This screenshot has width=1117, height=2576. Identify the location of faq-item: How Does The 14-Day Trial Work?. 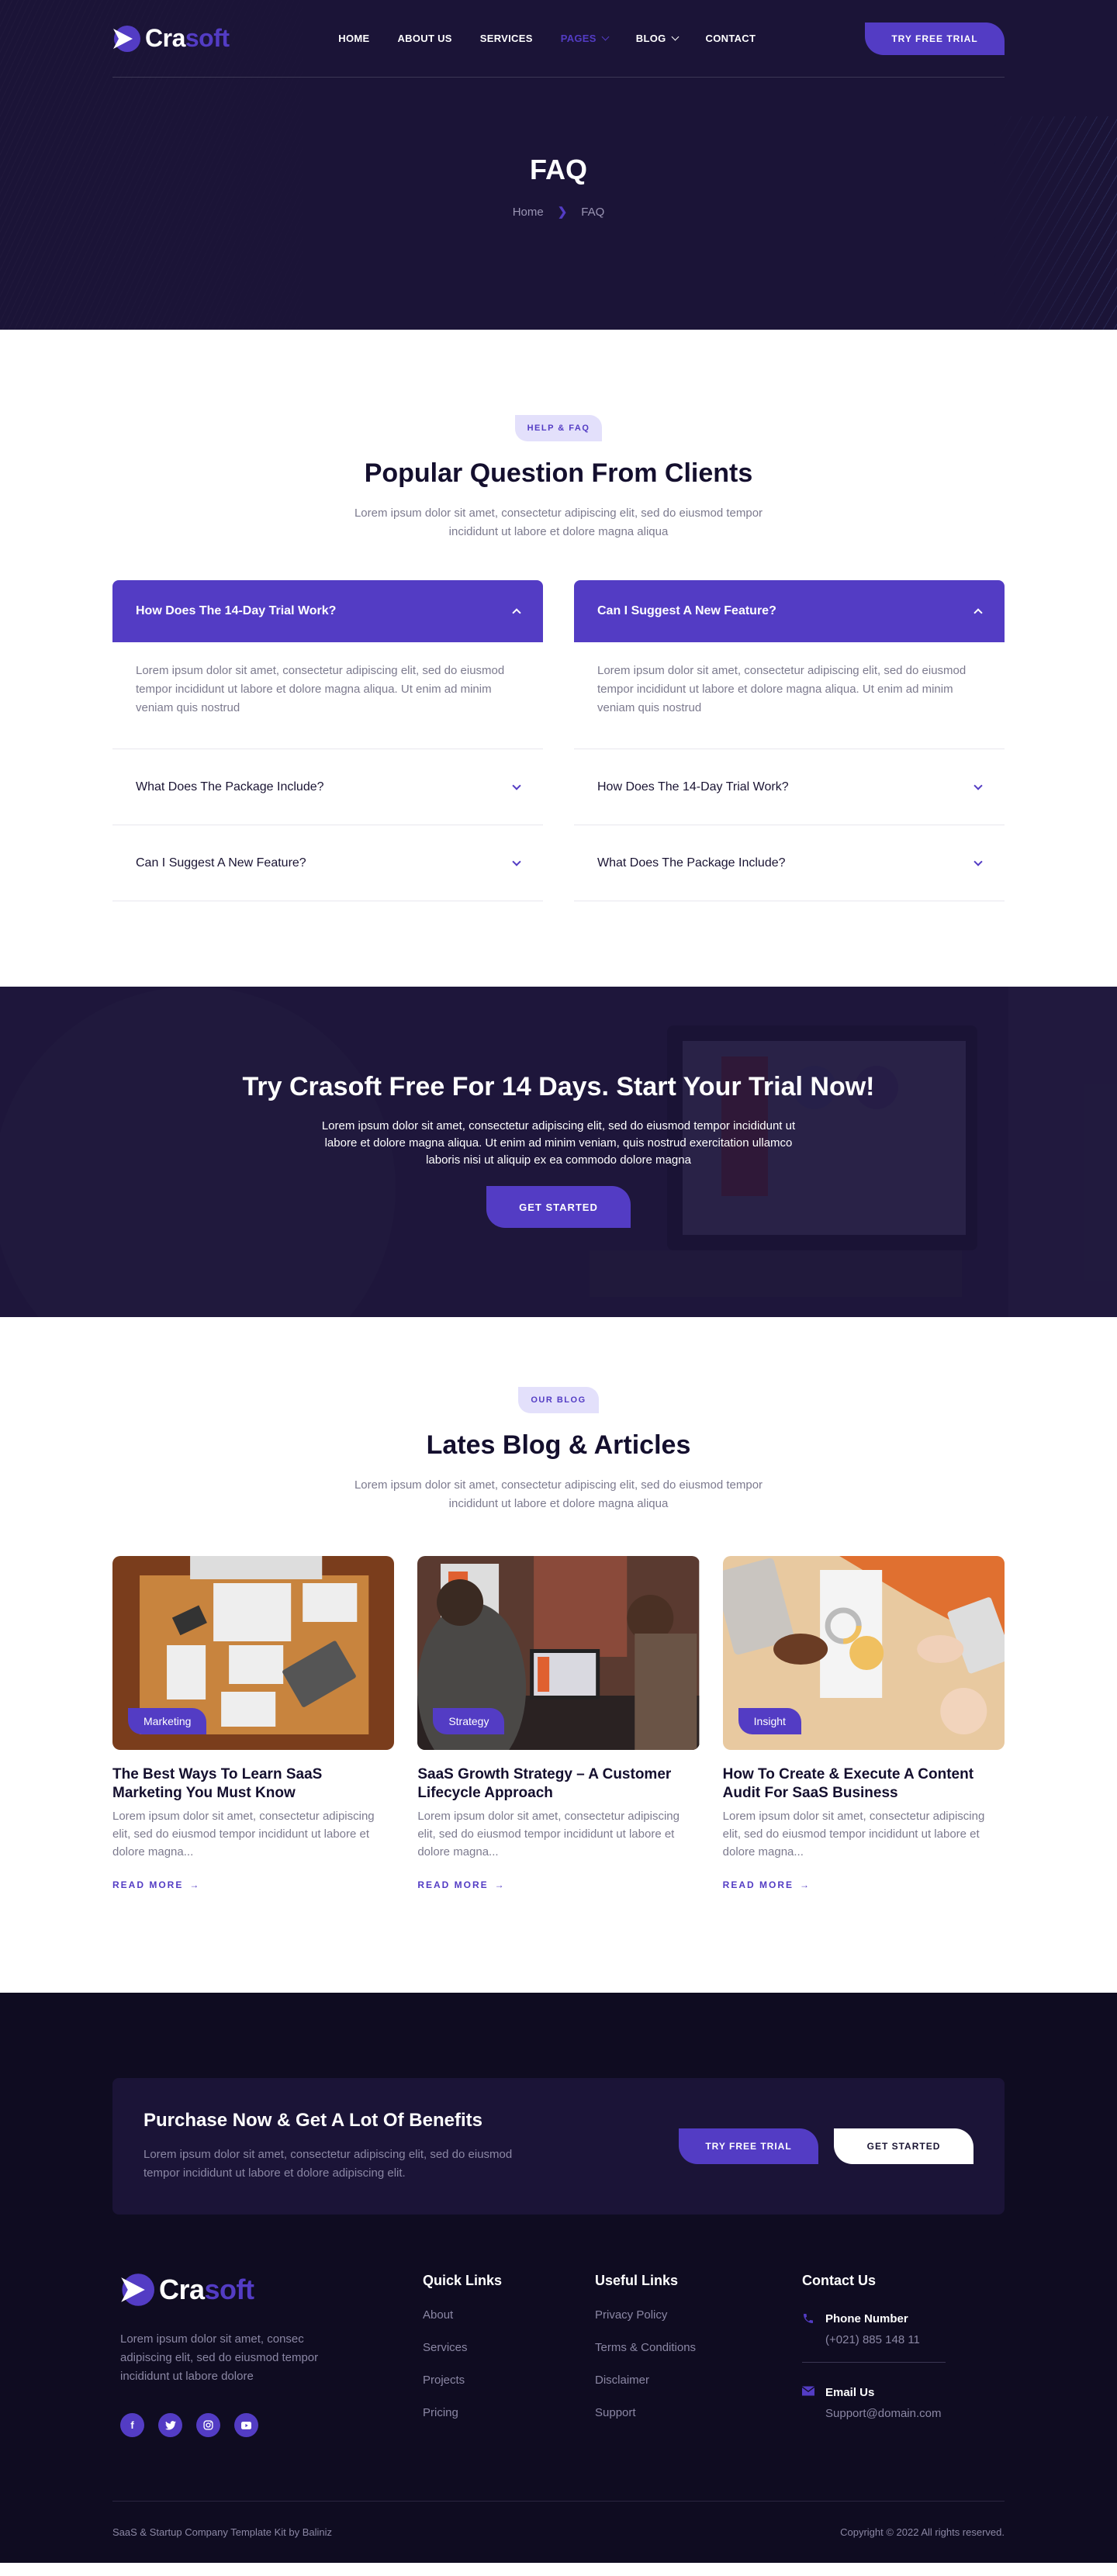
(789, 787).